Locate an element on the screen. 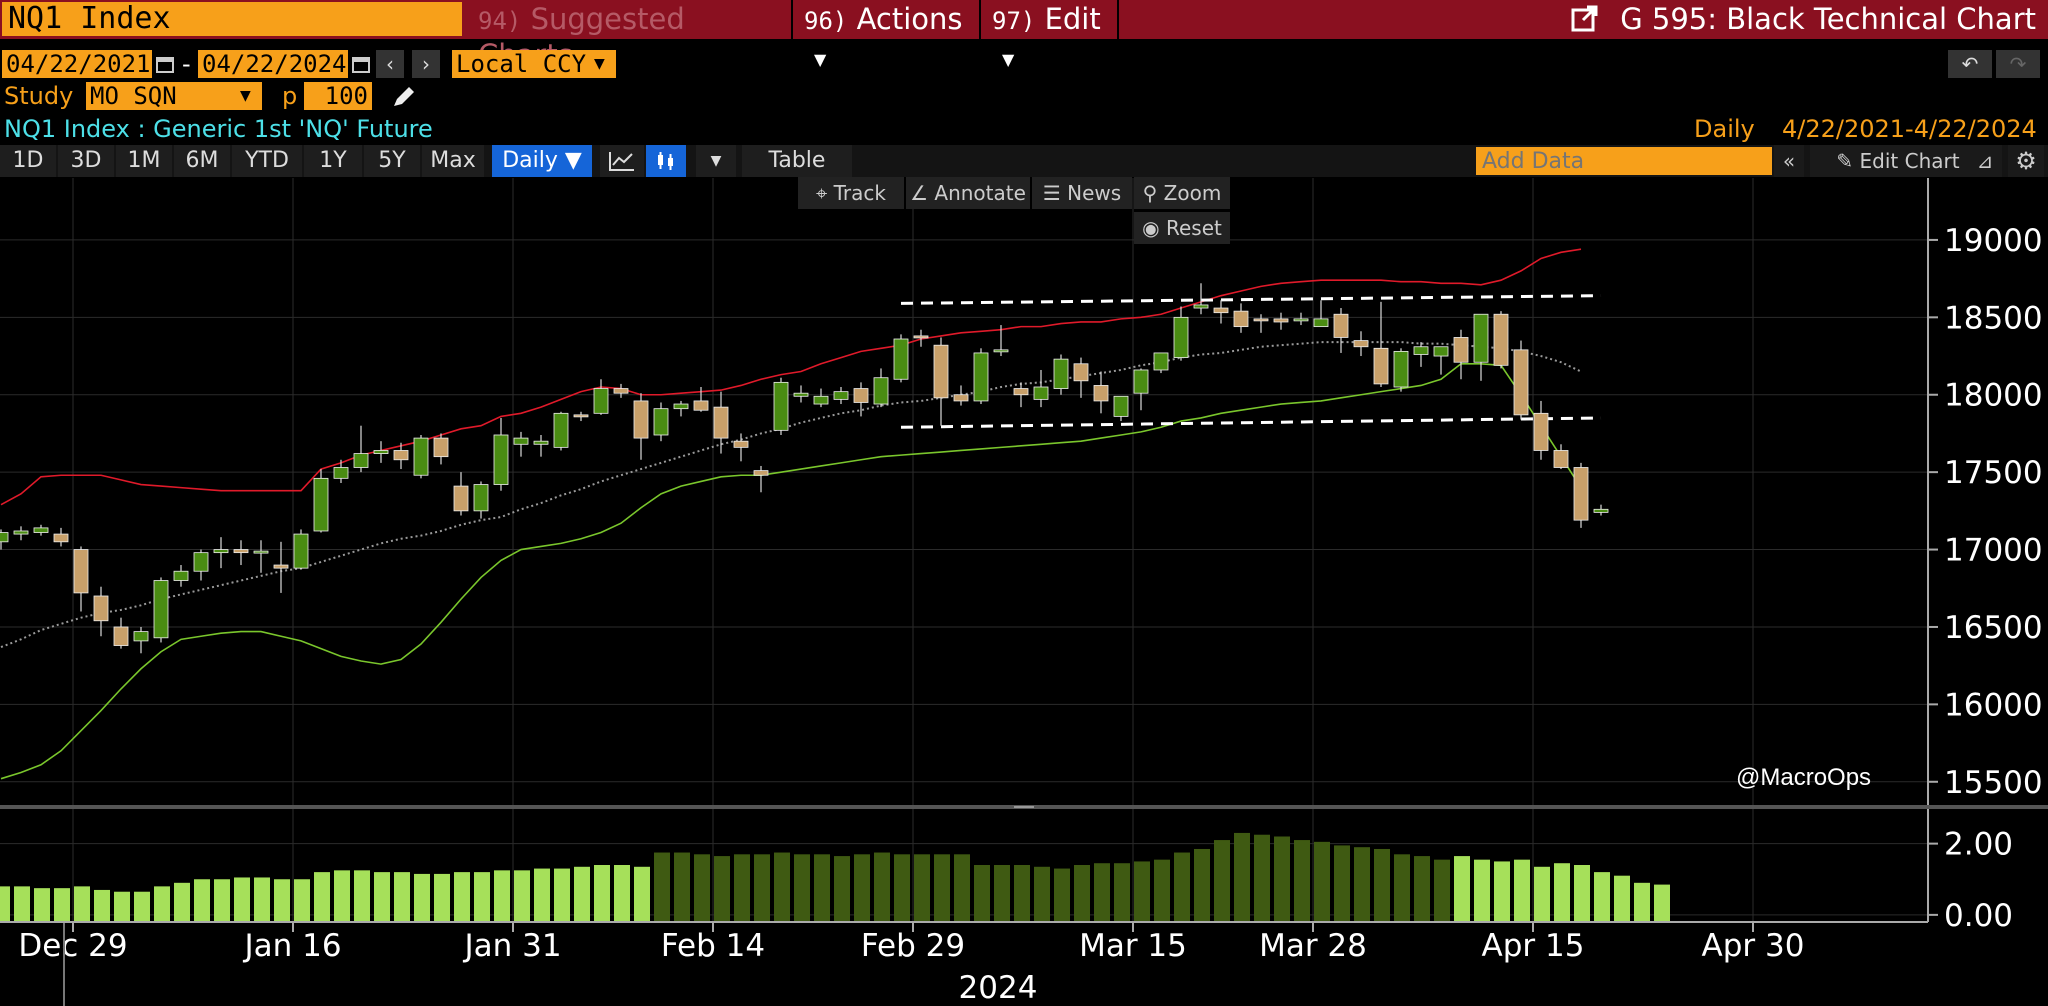 The height and width of the screenshot is (1006, 2048). track-button: ⌖ Track is located at coordinates (851, 193).